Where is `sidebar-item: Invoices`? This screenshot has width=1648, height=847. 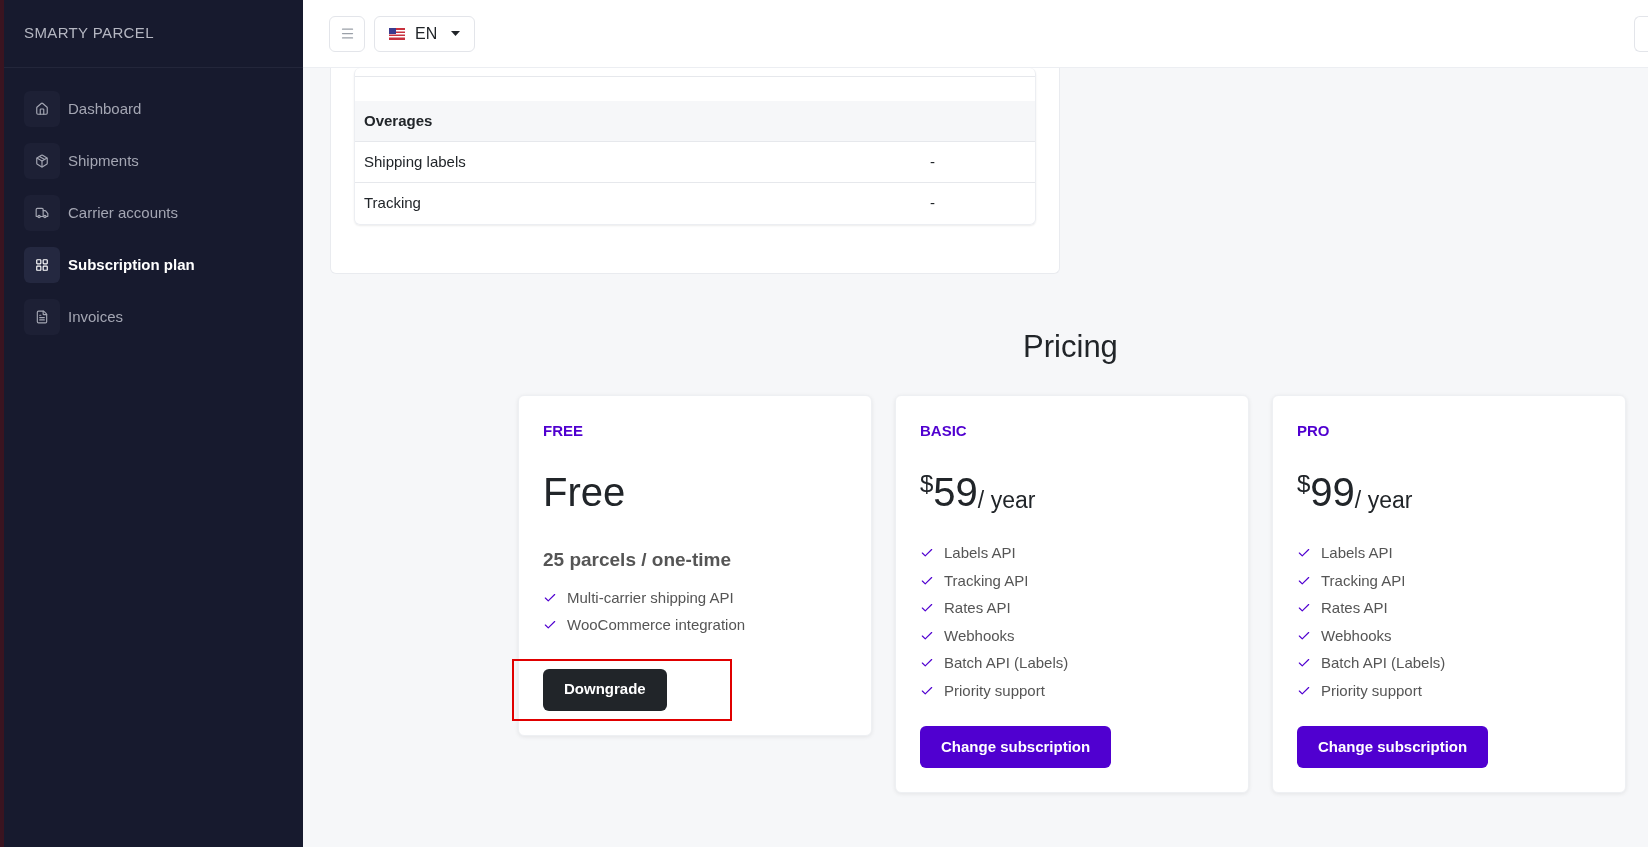 sidebar-item: Invoices is located at coordinates (153, 317).